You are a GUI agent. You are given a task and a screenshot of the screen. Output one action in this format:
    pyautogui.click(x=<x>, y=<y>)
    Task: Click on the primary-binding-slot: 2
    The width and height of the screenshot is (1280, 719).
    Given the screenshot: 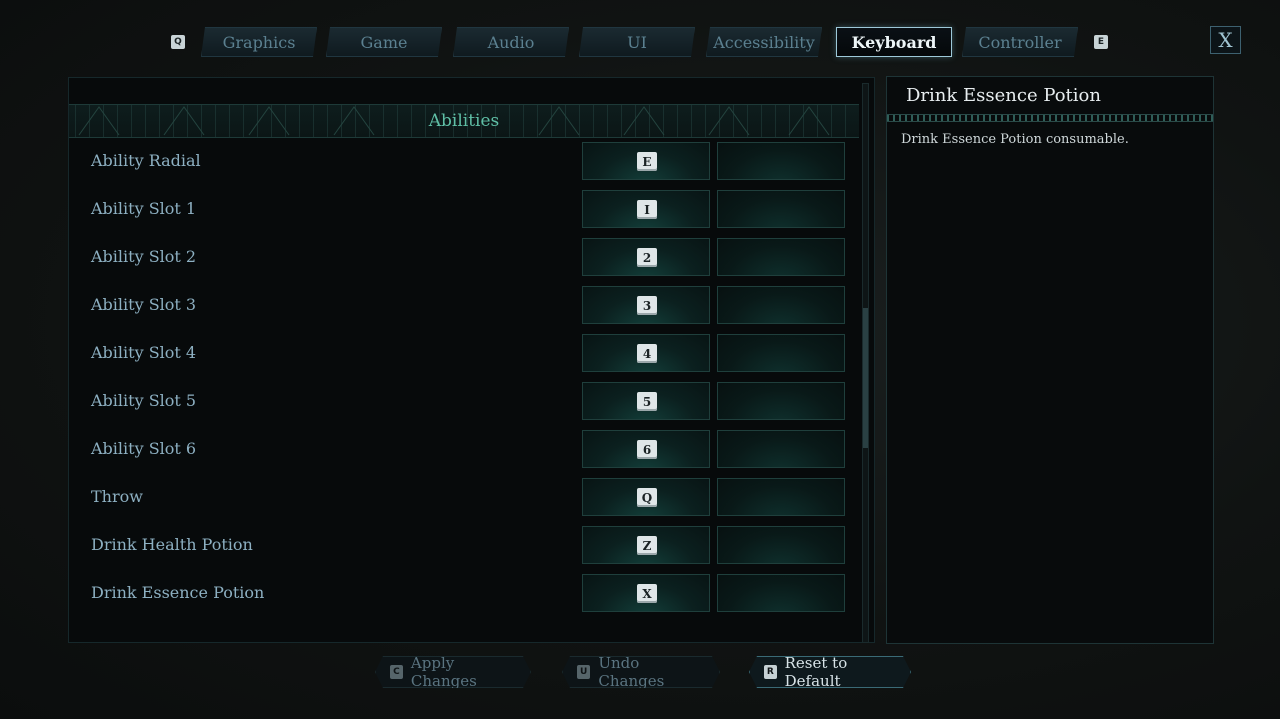 What is the action you would take?
    pyautogui.click(x=646, y=257)
    